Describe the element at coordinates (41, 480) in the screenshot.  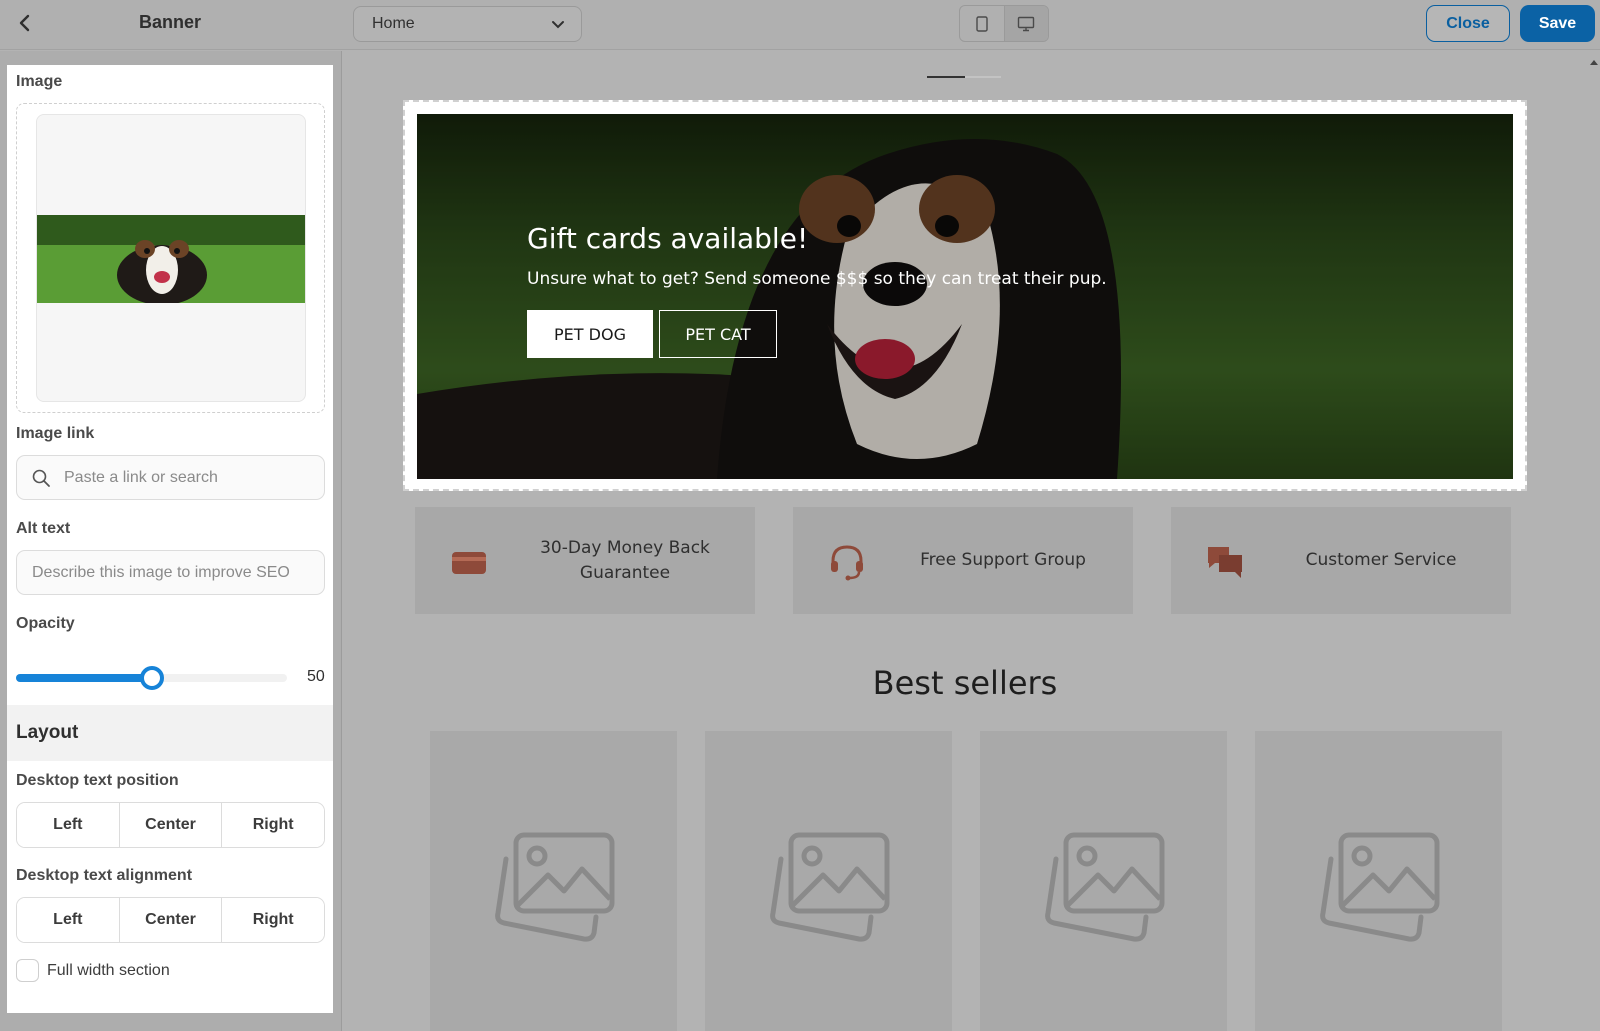
I see `search-icon` at that location.